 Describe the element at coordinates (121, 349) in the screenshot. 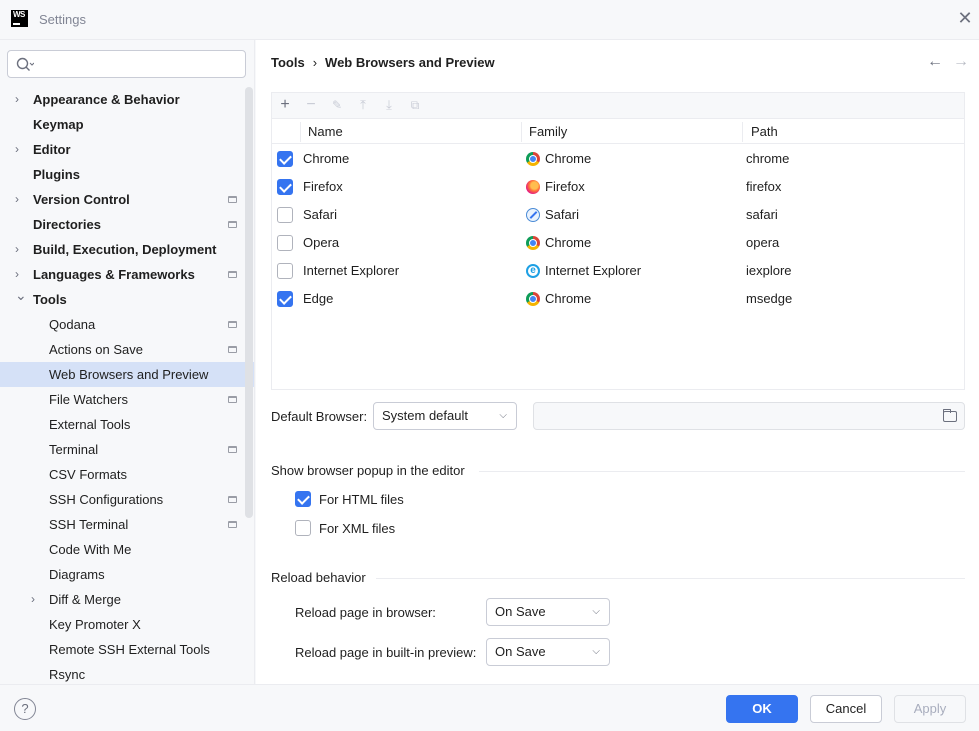

I see `sidebar-item-actions-on-save: Actions on Save` at that location.